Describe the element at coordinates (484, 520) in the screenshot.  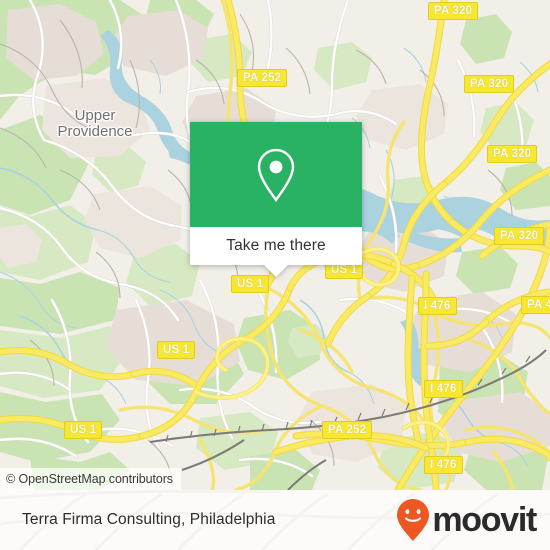
I see `moovit-wordmark: moovit` at that location.